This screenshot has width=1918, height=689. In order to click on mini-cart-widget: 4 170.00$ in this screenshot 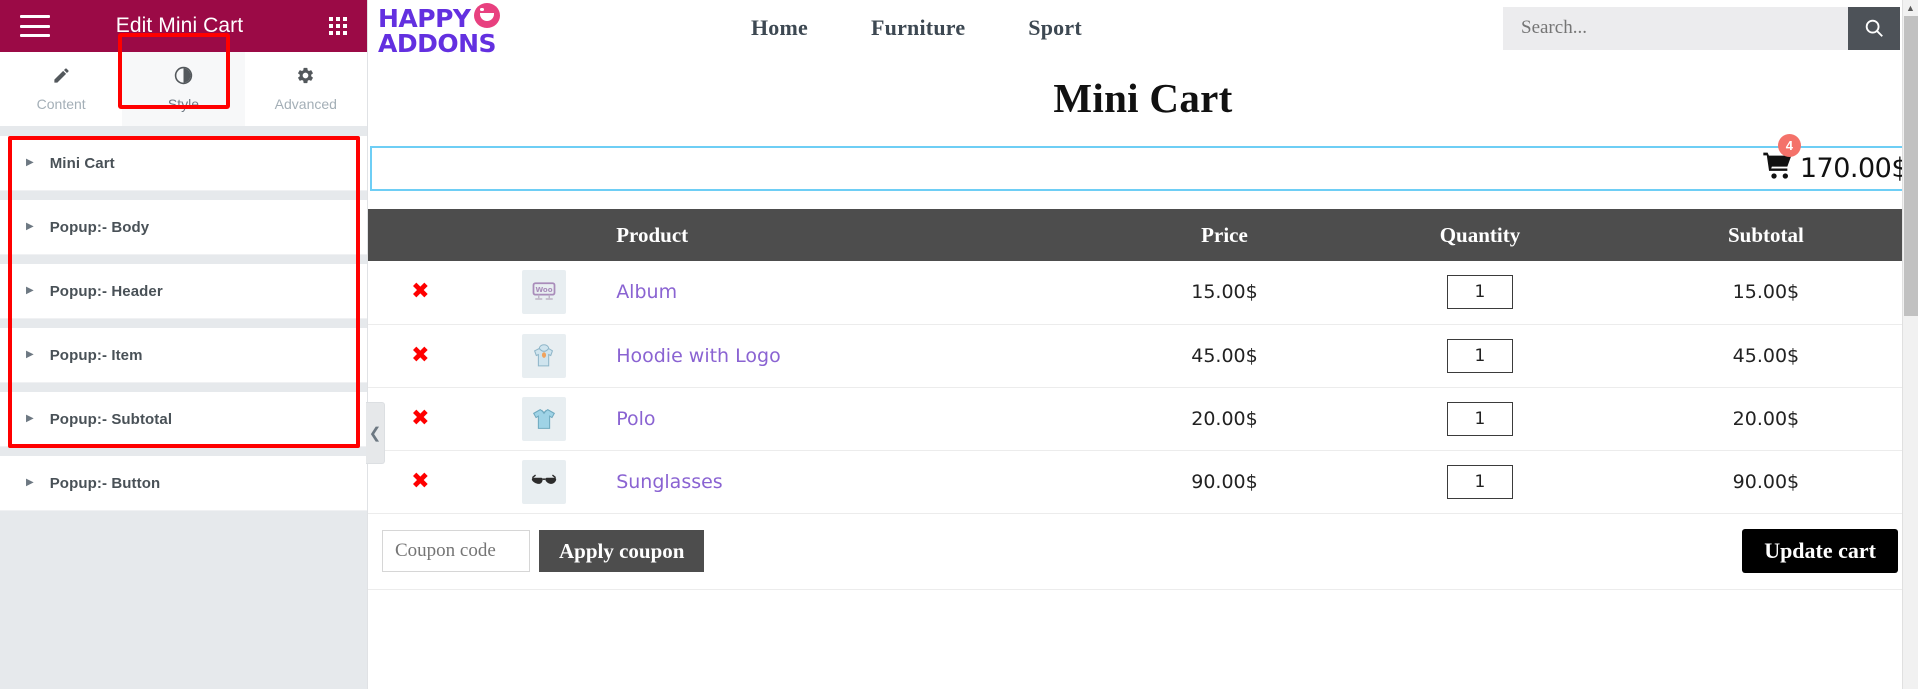, I will do `click(1143, 162)`.